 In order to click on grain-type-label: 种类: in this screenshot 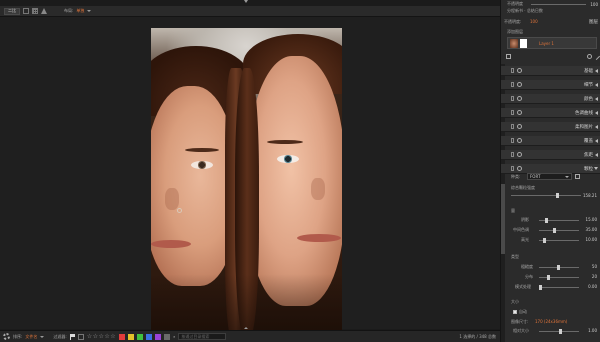, I will do `click(516, 176)`.